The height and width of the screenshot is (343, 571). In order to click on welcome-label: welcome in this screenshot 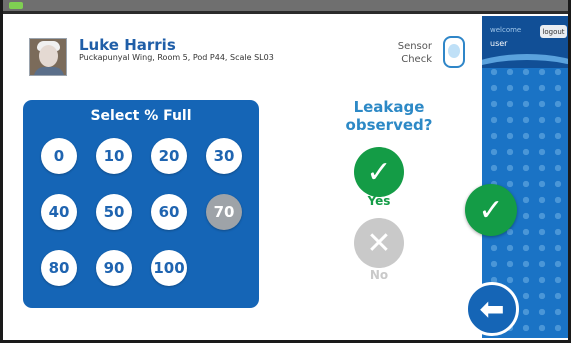, I will do `click(506, 30)`.